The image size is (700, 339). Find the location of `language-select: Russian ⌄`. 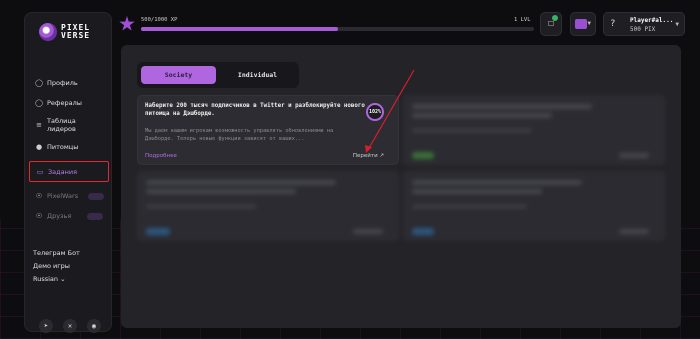

language-select: Russian ⌄ is located at coordinates (56, 281).